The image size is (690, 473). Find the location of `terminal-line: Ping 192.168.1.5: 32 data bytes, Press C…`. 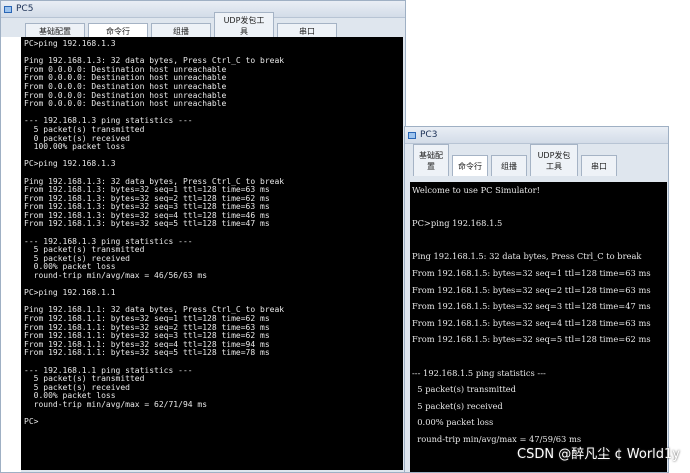

terminal-line: Ping 192.168.1.5: 32 data bytes, Press C… is located at coordinates (527, 256).